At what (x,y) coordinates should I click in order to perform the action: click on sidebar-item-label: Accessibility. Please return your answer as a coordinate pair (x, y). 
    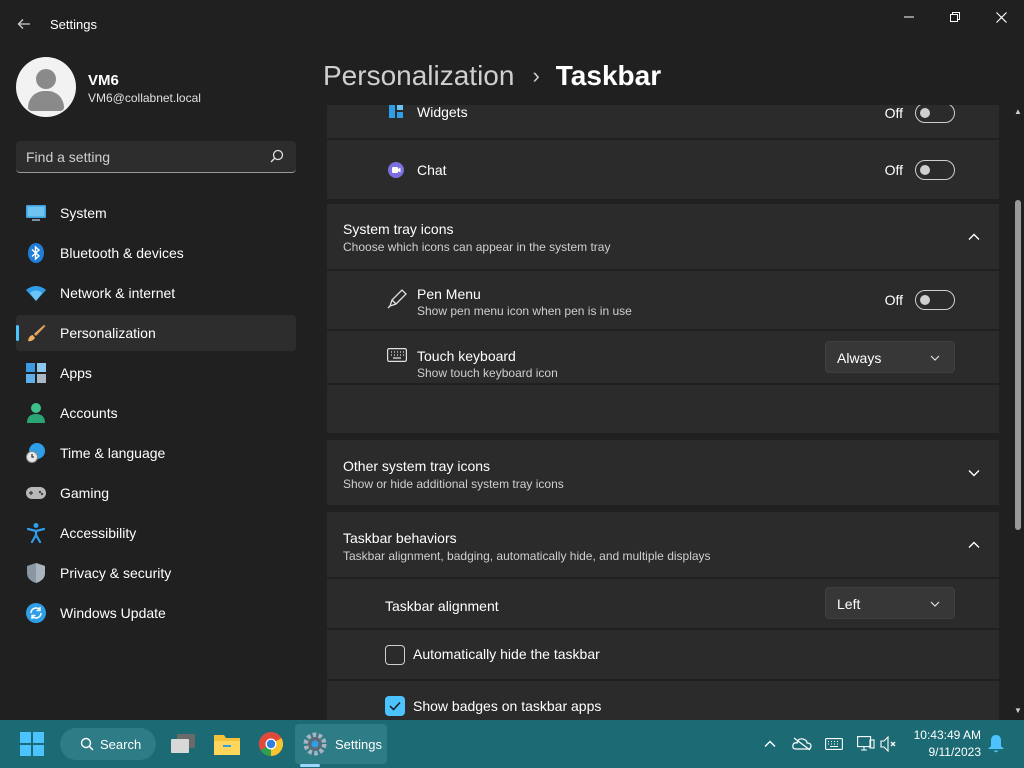
    Looking at the image, I should click on (98, 533).